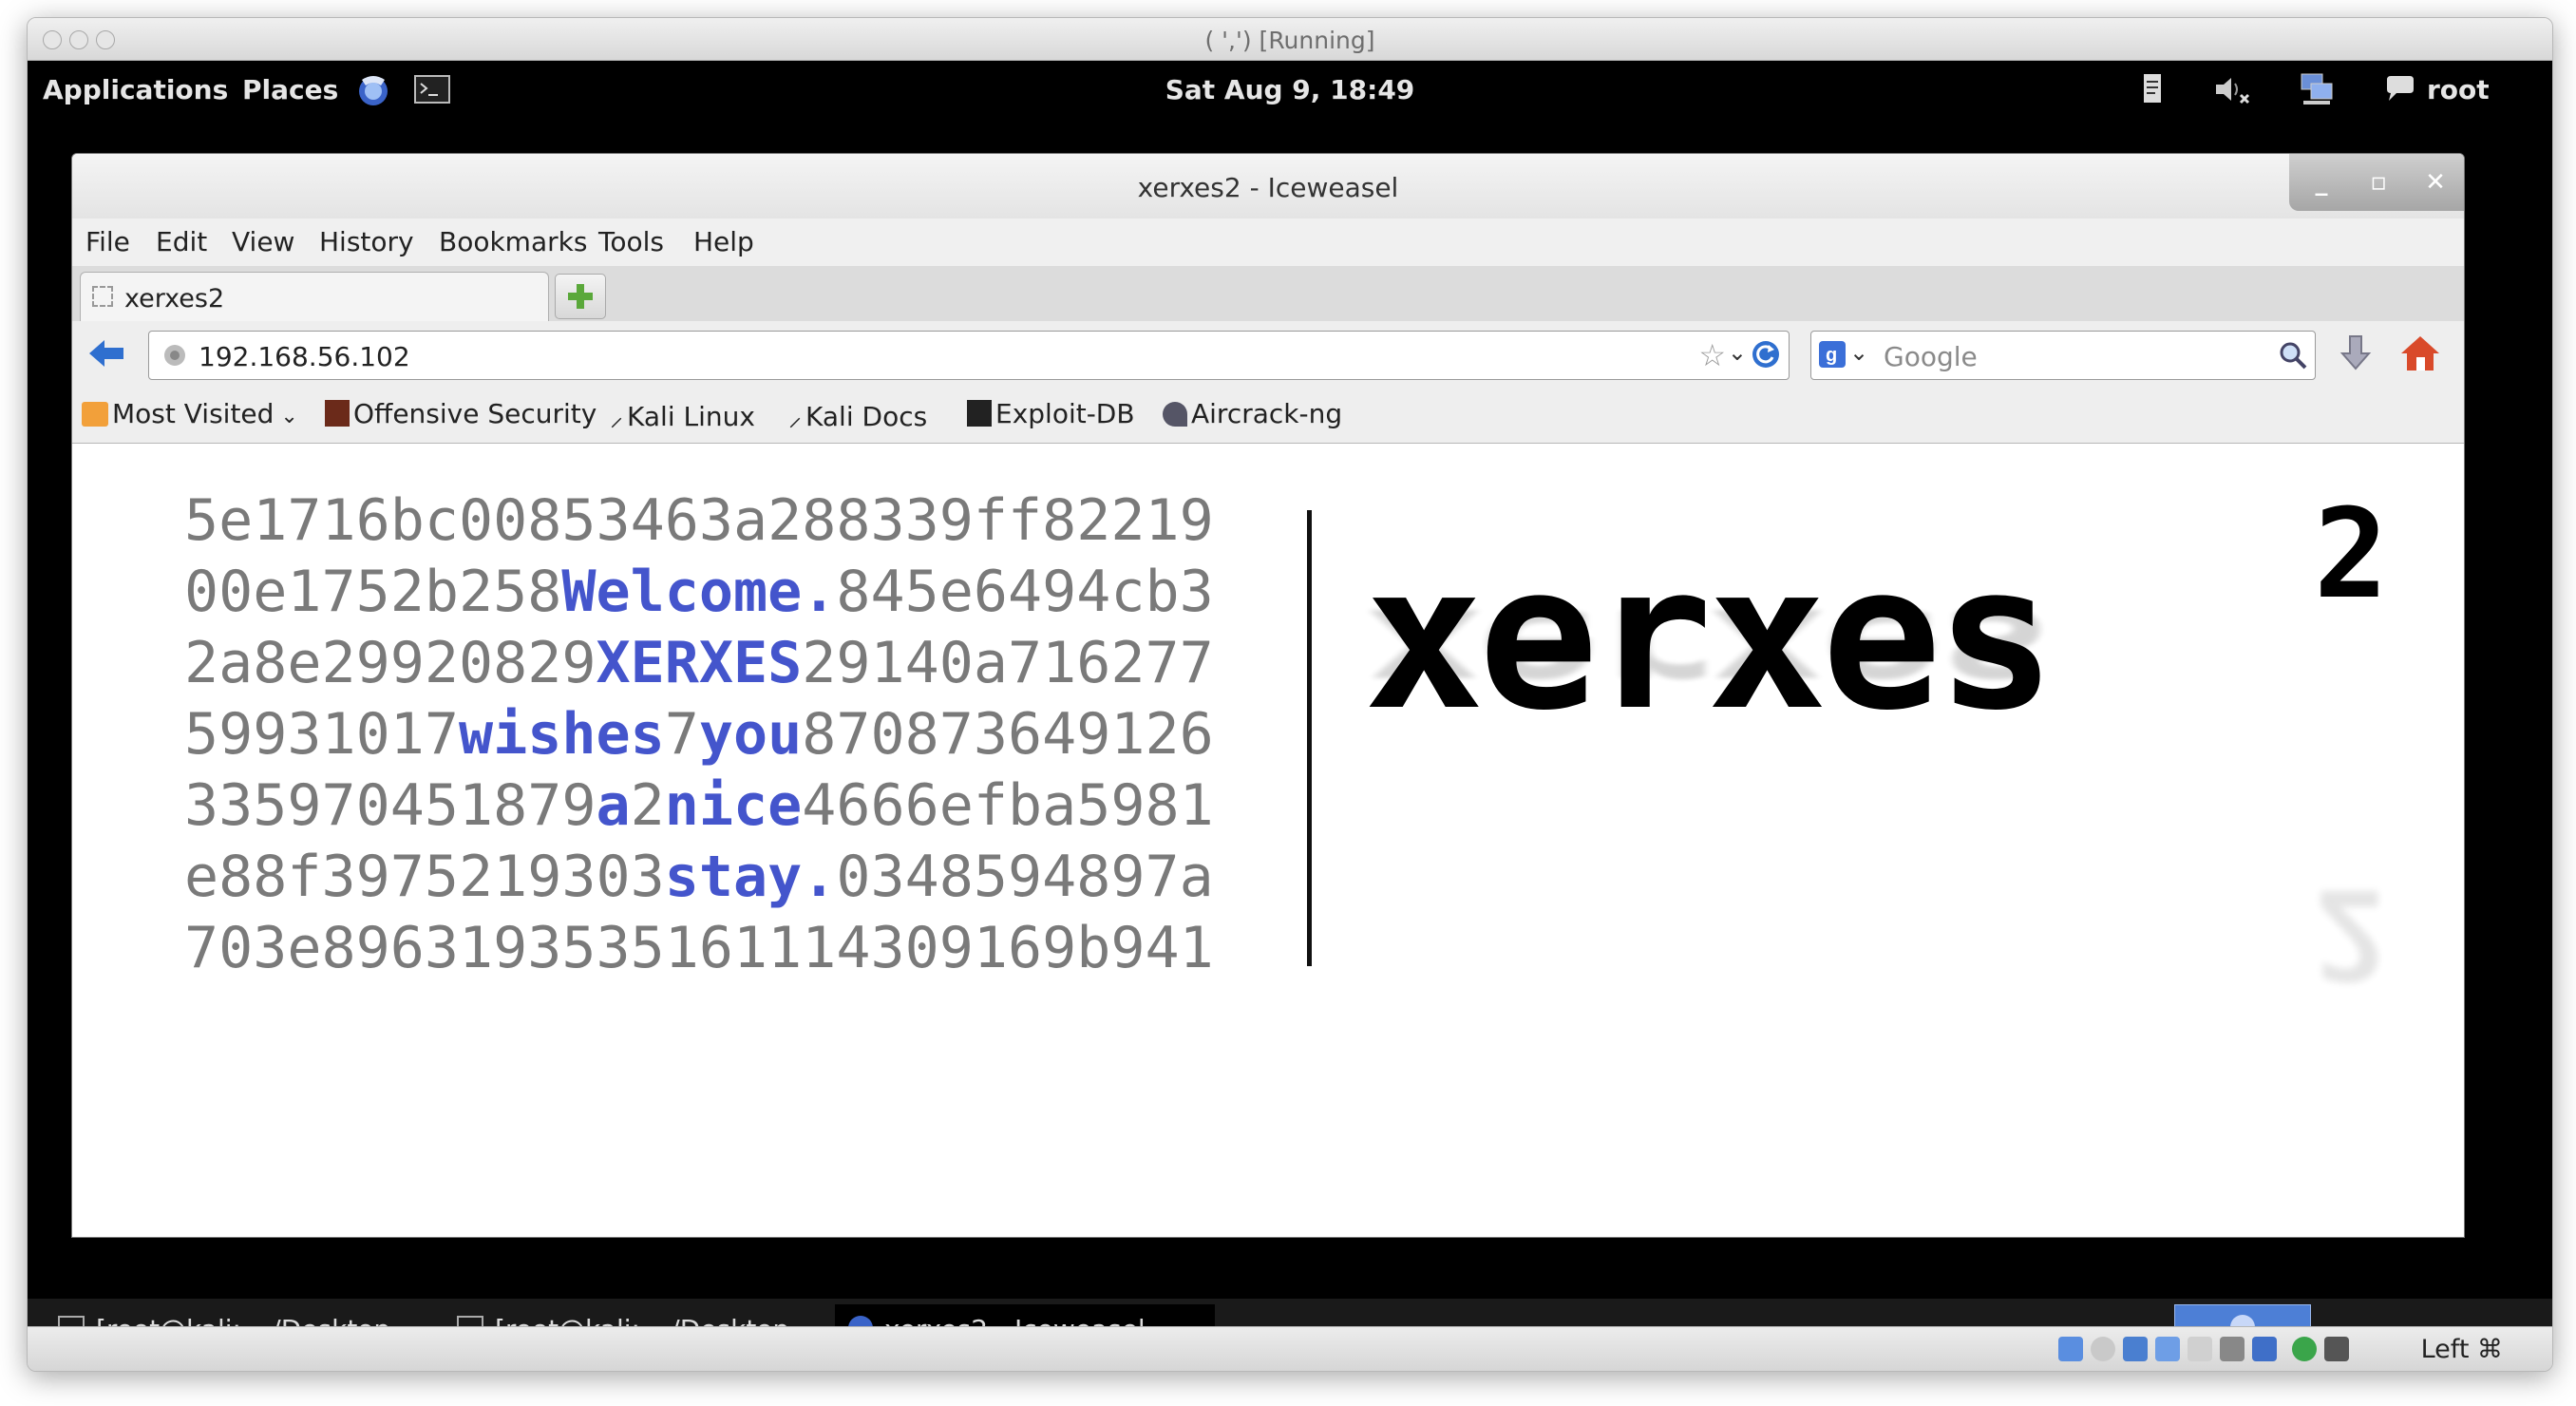 This screenshot has height=1406, width=2576. What do you see at coordinates (2153, 89) in the screenshot?
I see `clipboard-icon` at bounding box center [2153, 89].